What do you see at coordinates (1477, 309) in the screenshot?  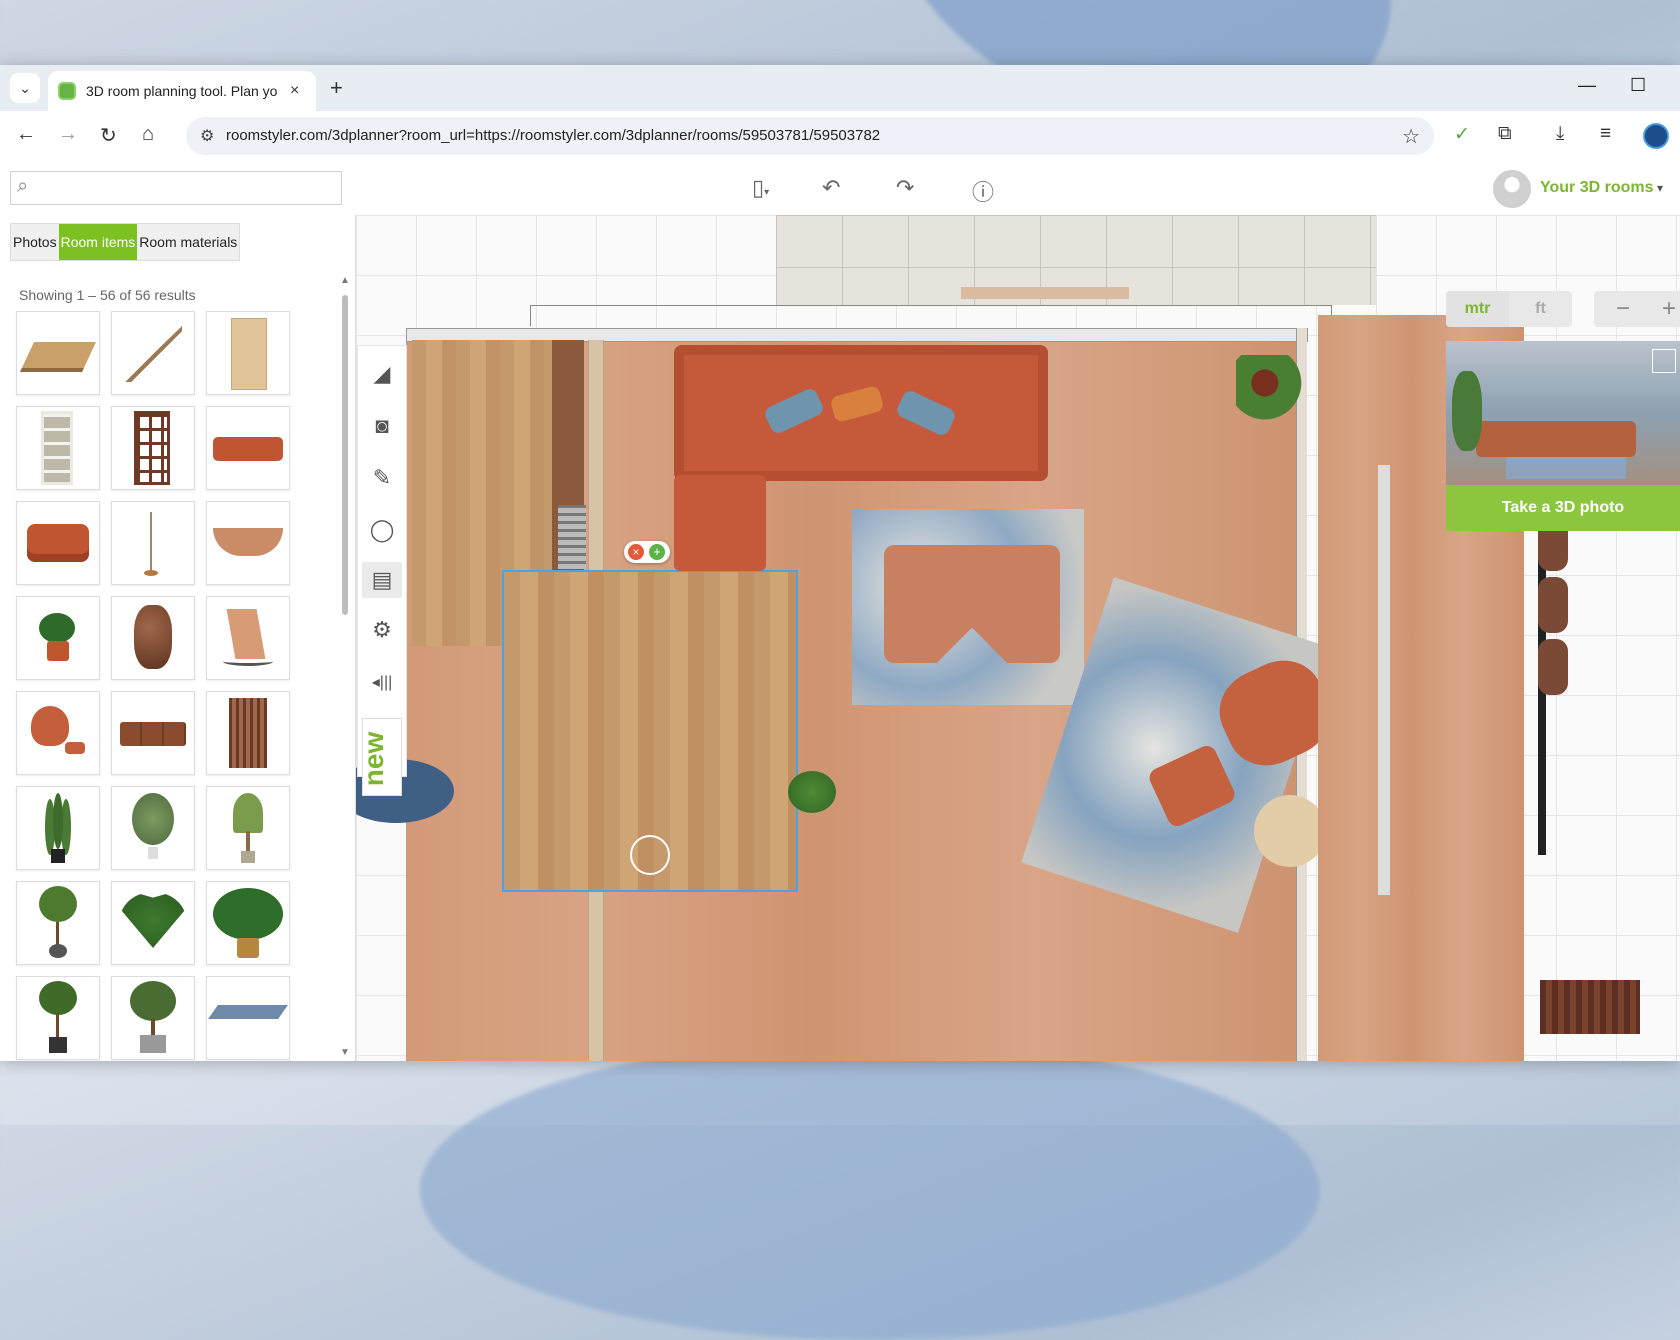 I see `unit-mtr-button: mtr` at bounding box center [1477, 309].